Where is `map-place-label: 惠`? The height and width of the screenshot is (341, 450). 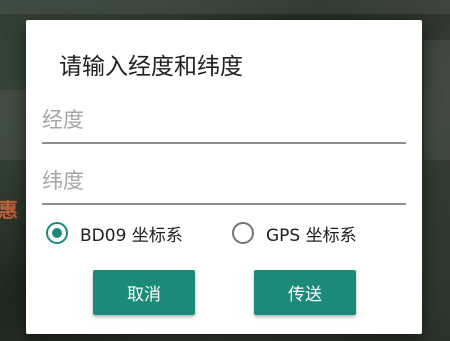
map-place-label: 惠 is located at coordinates (9, 210).